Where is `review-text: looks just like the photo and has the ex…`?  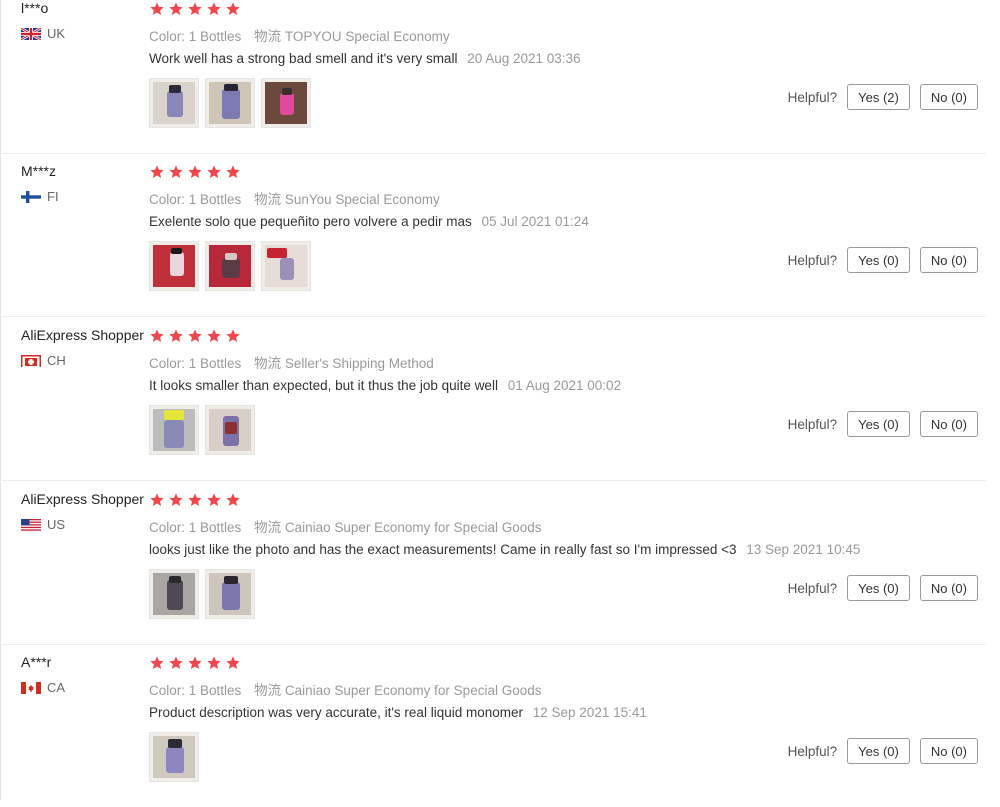 review-text: looks just like the photo and has the ex… is located at coordinates (443, 549).